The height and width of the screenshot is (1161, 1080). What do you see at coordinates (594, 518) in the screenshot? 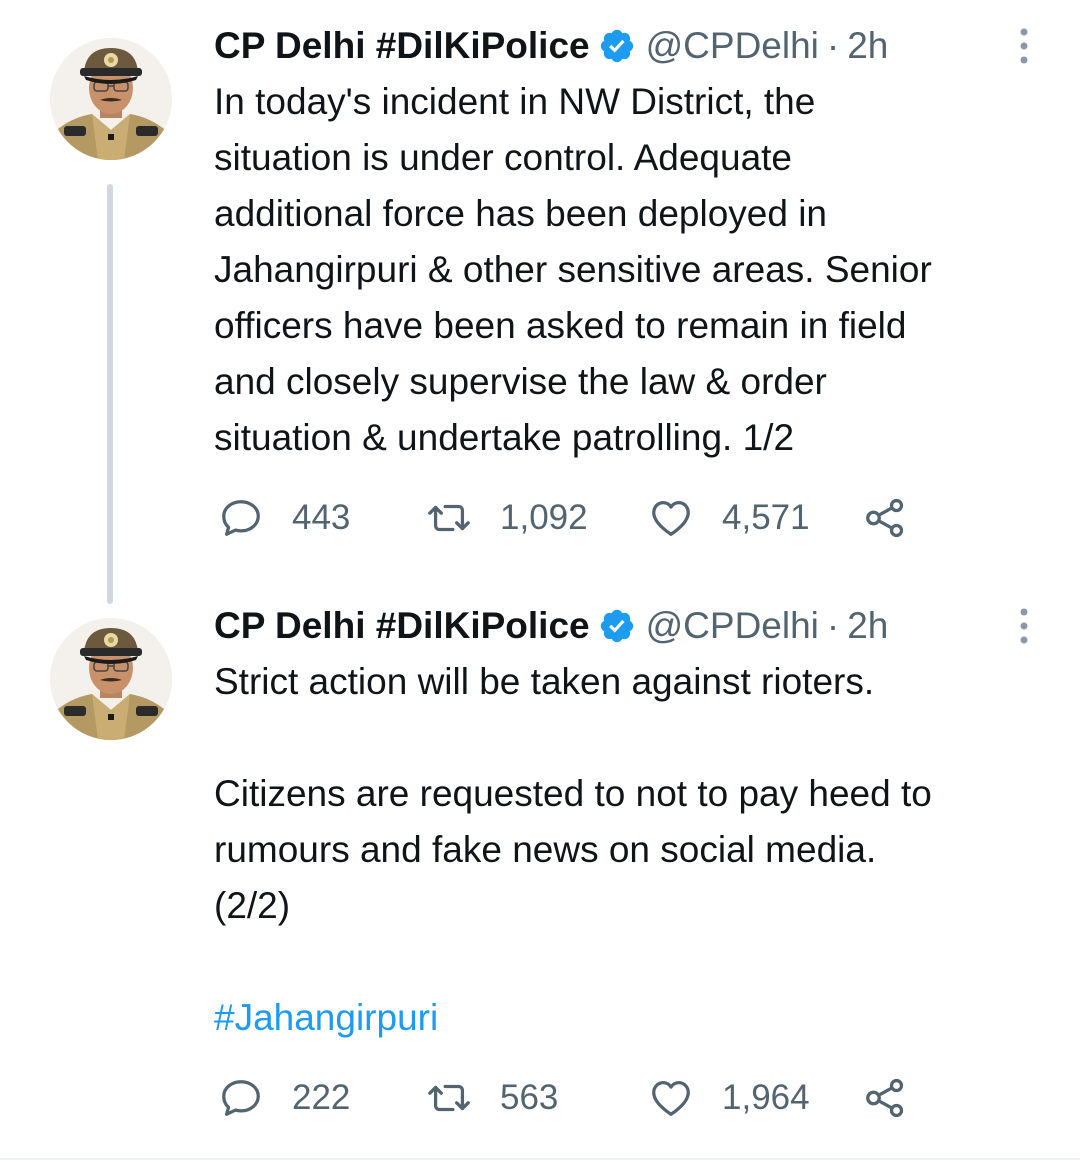
I see `tweet-actions: 443 1,092 4,571` at bounding box center [594, 518].